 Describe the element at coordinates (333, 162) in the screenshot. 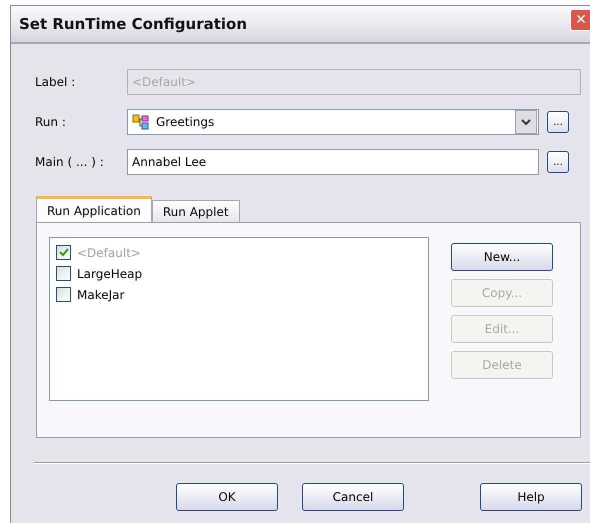

I see `main-input-field: Annabel Lee` at that location.